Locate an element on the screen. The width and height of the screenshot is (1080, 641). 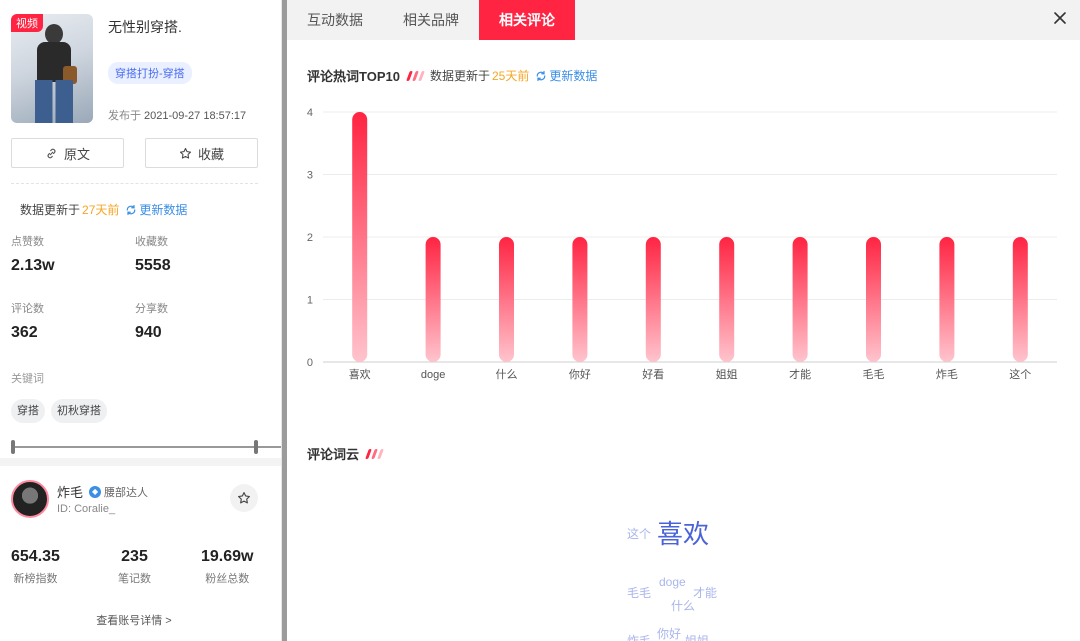
account-metric-label: 新榜指数 is located at coordinates (35, 579).